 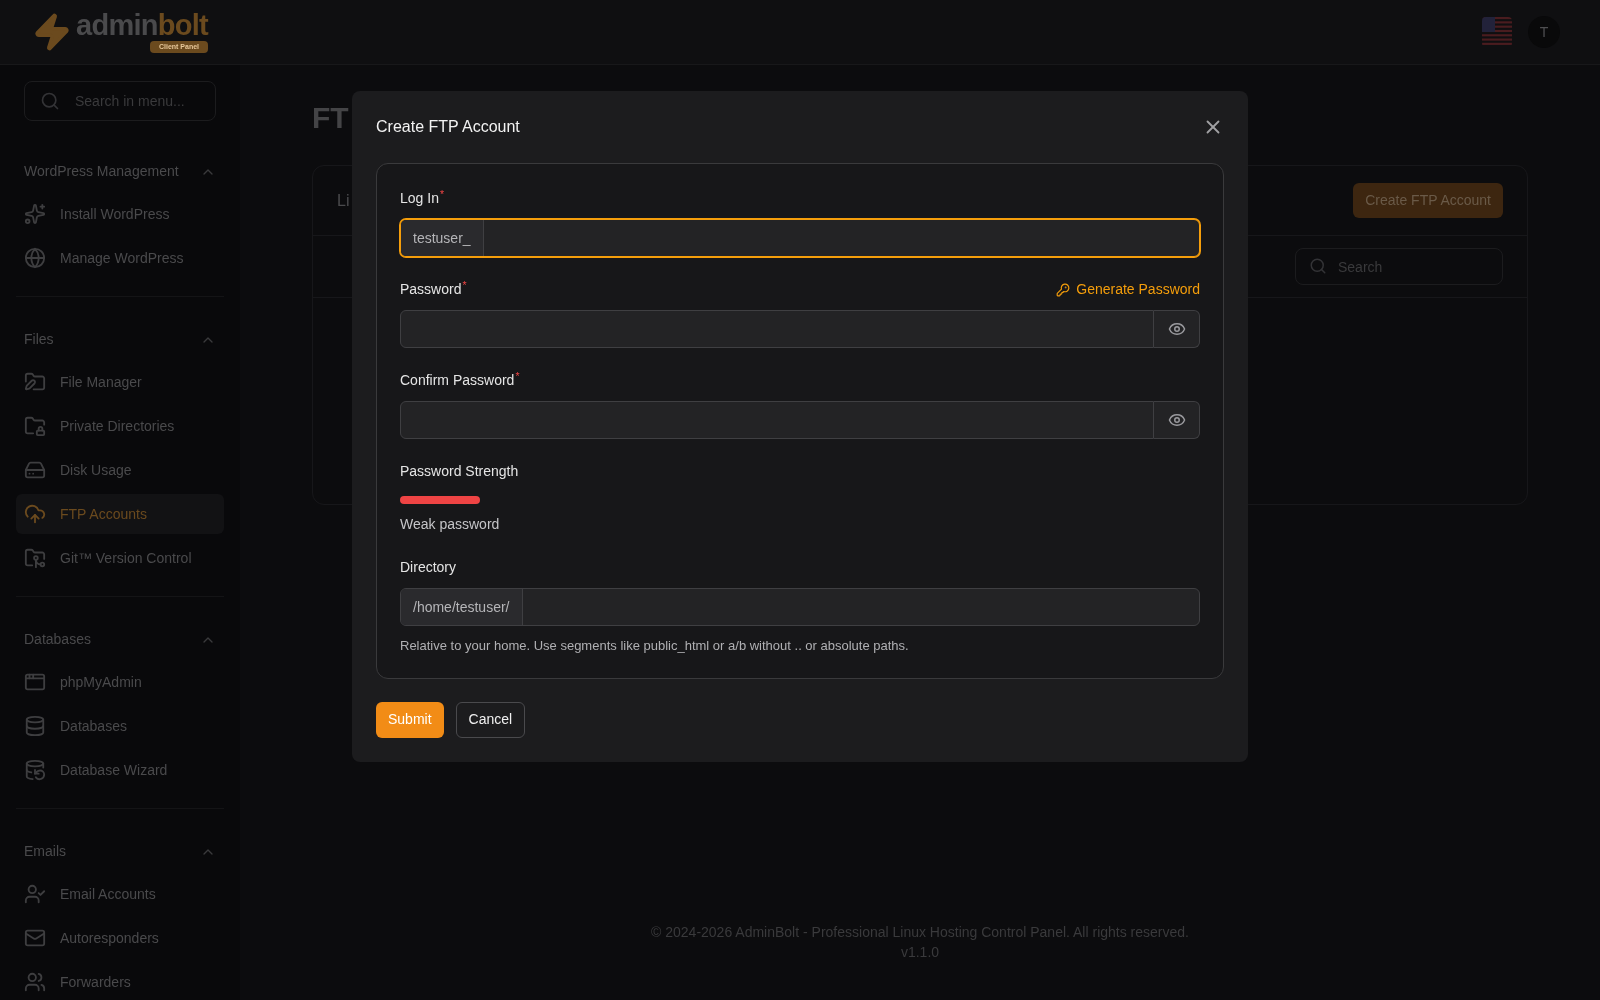 What do you see at coordinates (120, 558) in the screenshot?
I see `sidebar-item: Git™ Version Control` at bounding box center [120, 558].